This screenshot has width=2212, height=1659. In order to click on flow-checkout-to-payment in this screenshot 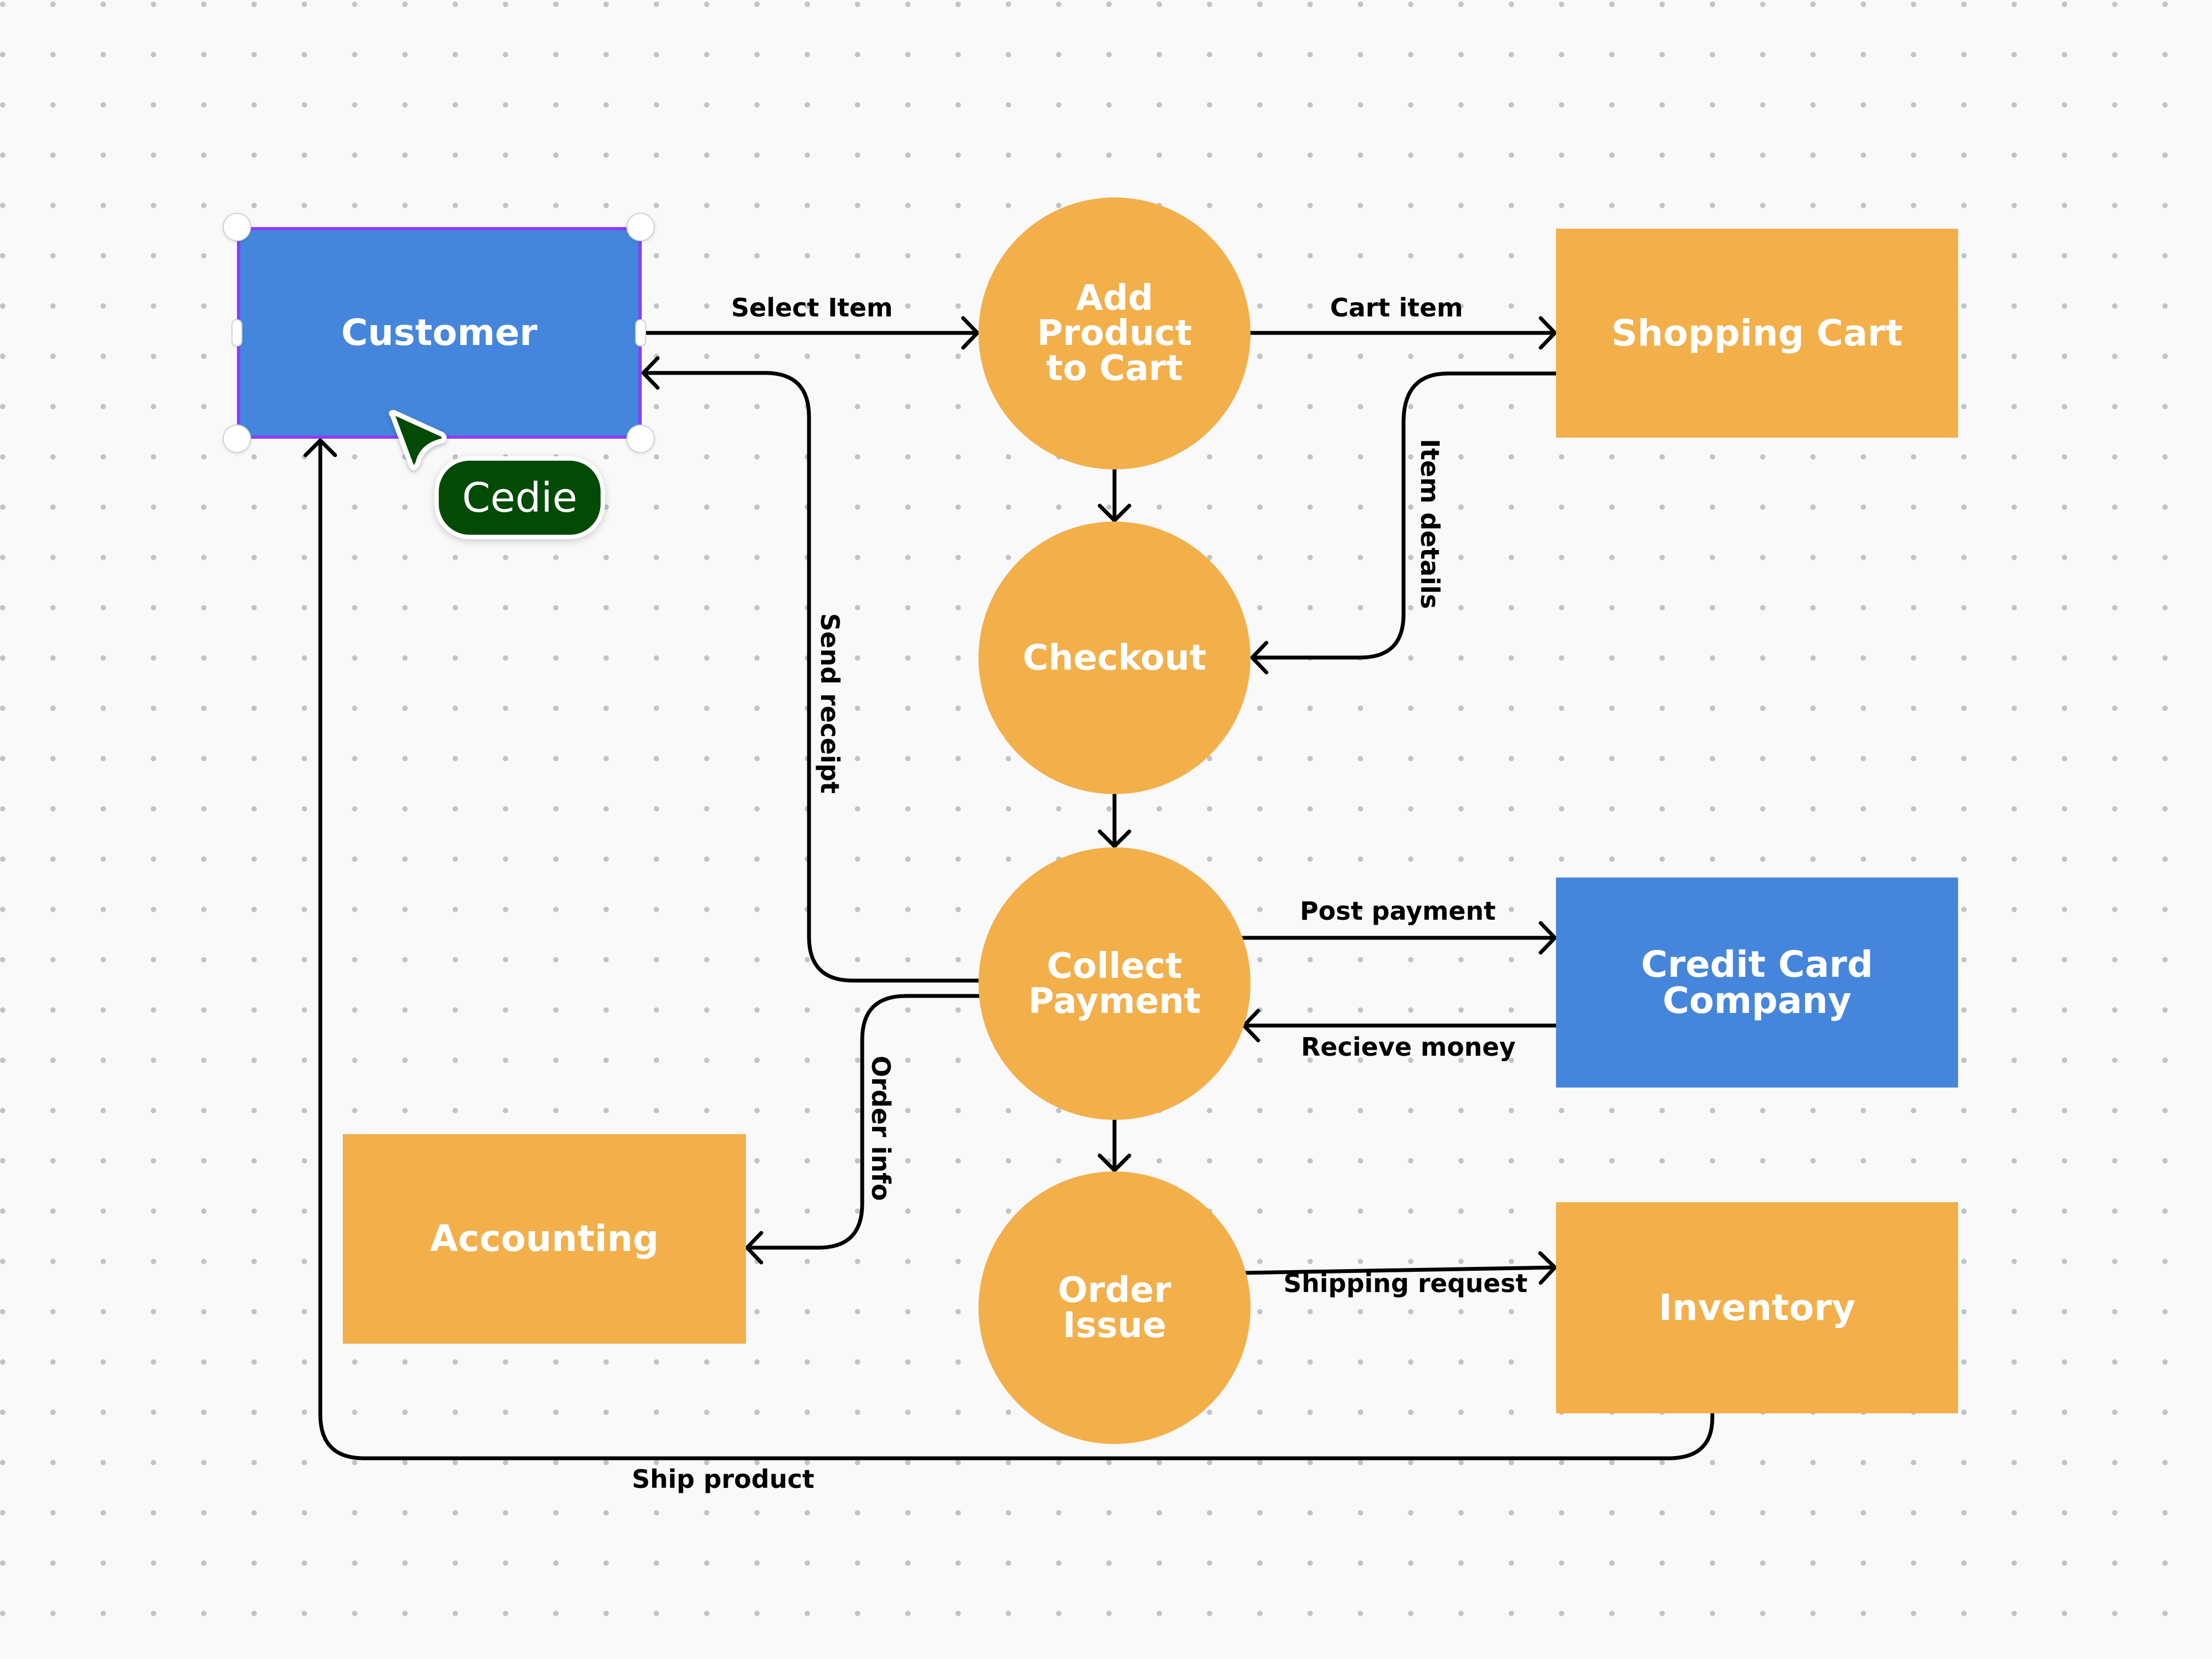, I will do `click(1114, 820)`.